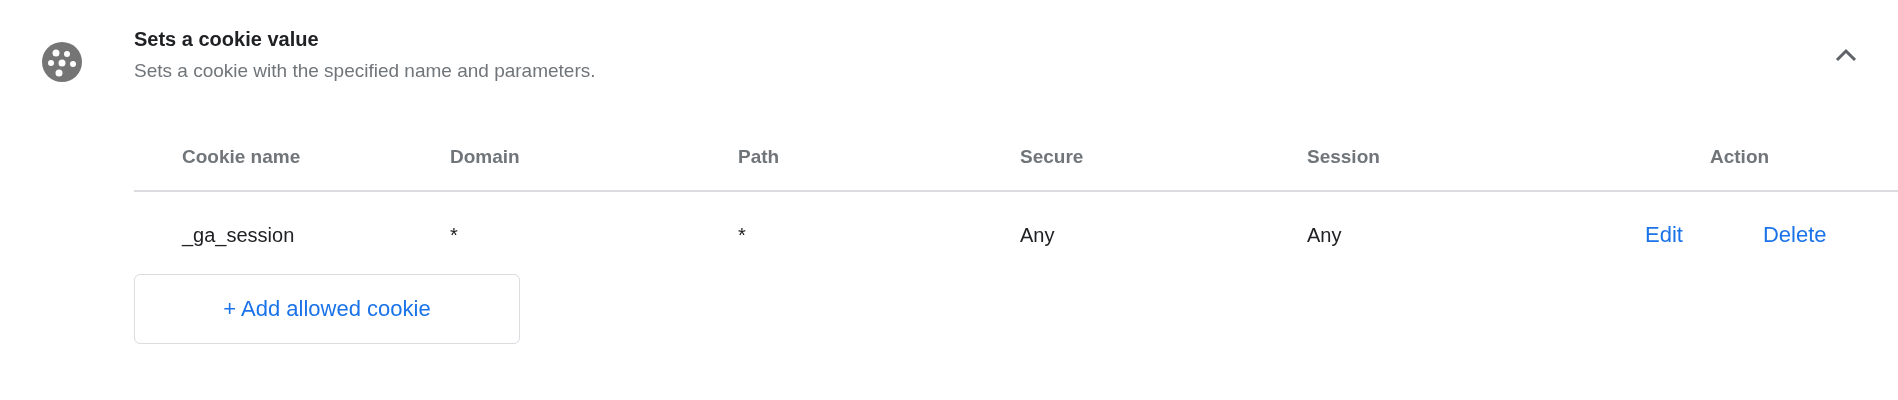 The image size is (1898, 400). What do you see at coordinates (1794, 235) in the screenshot?
I see `delete-link: Delete` at bounding box center [1794, 235].